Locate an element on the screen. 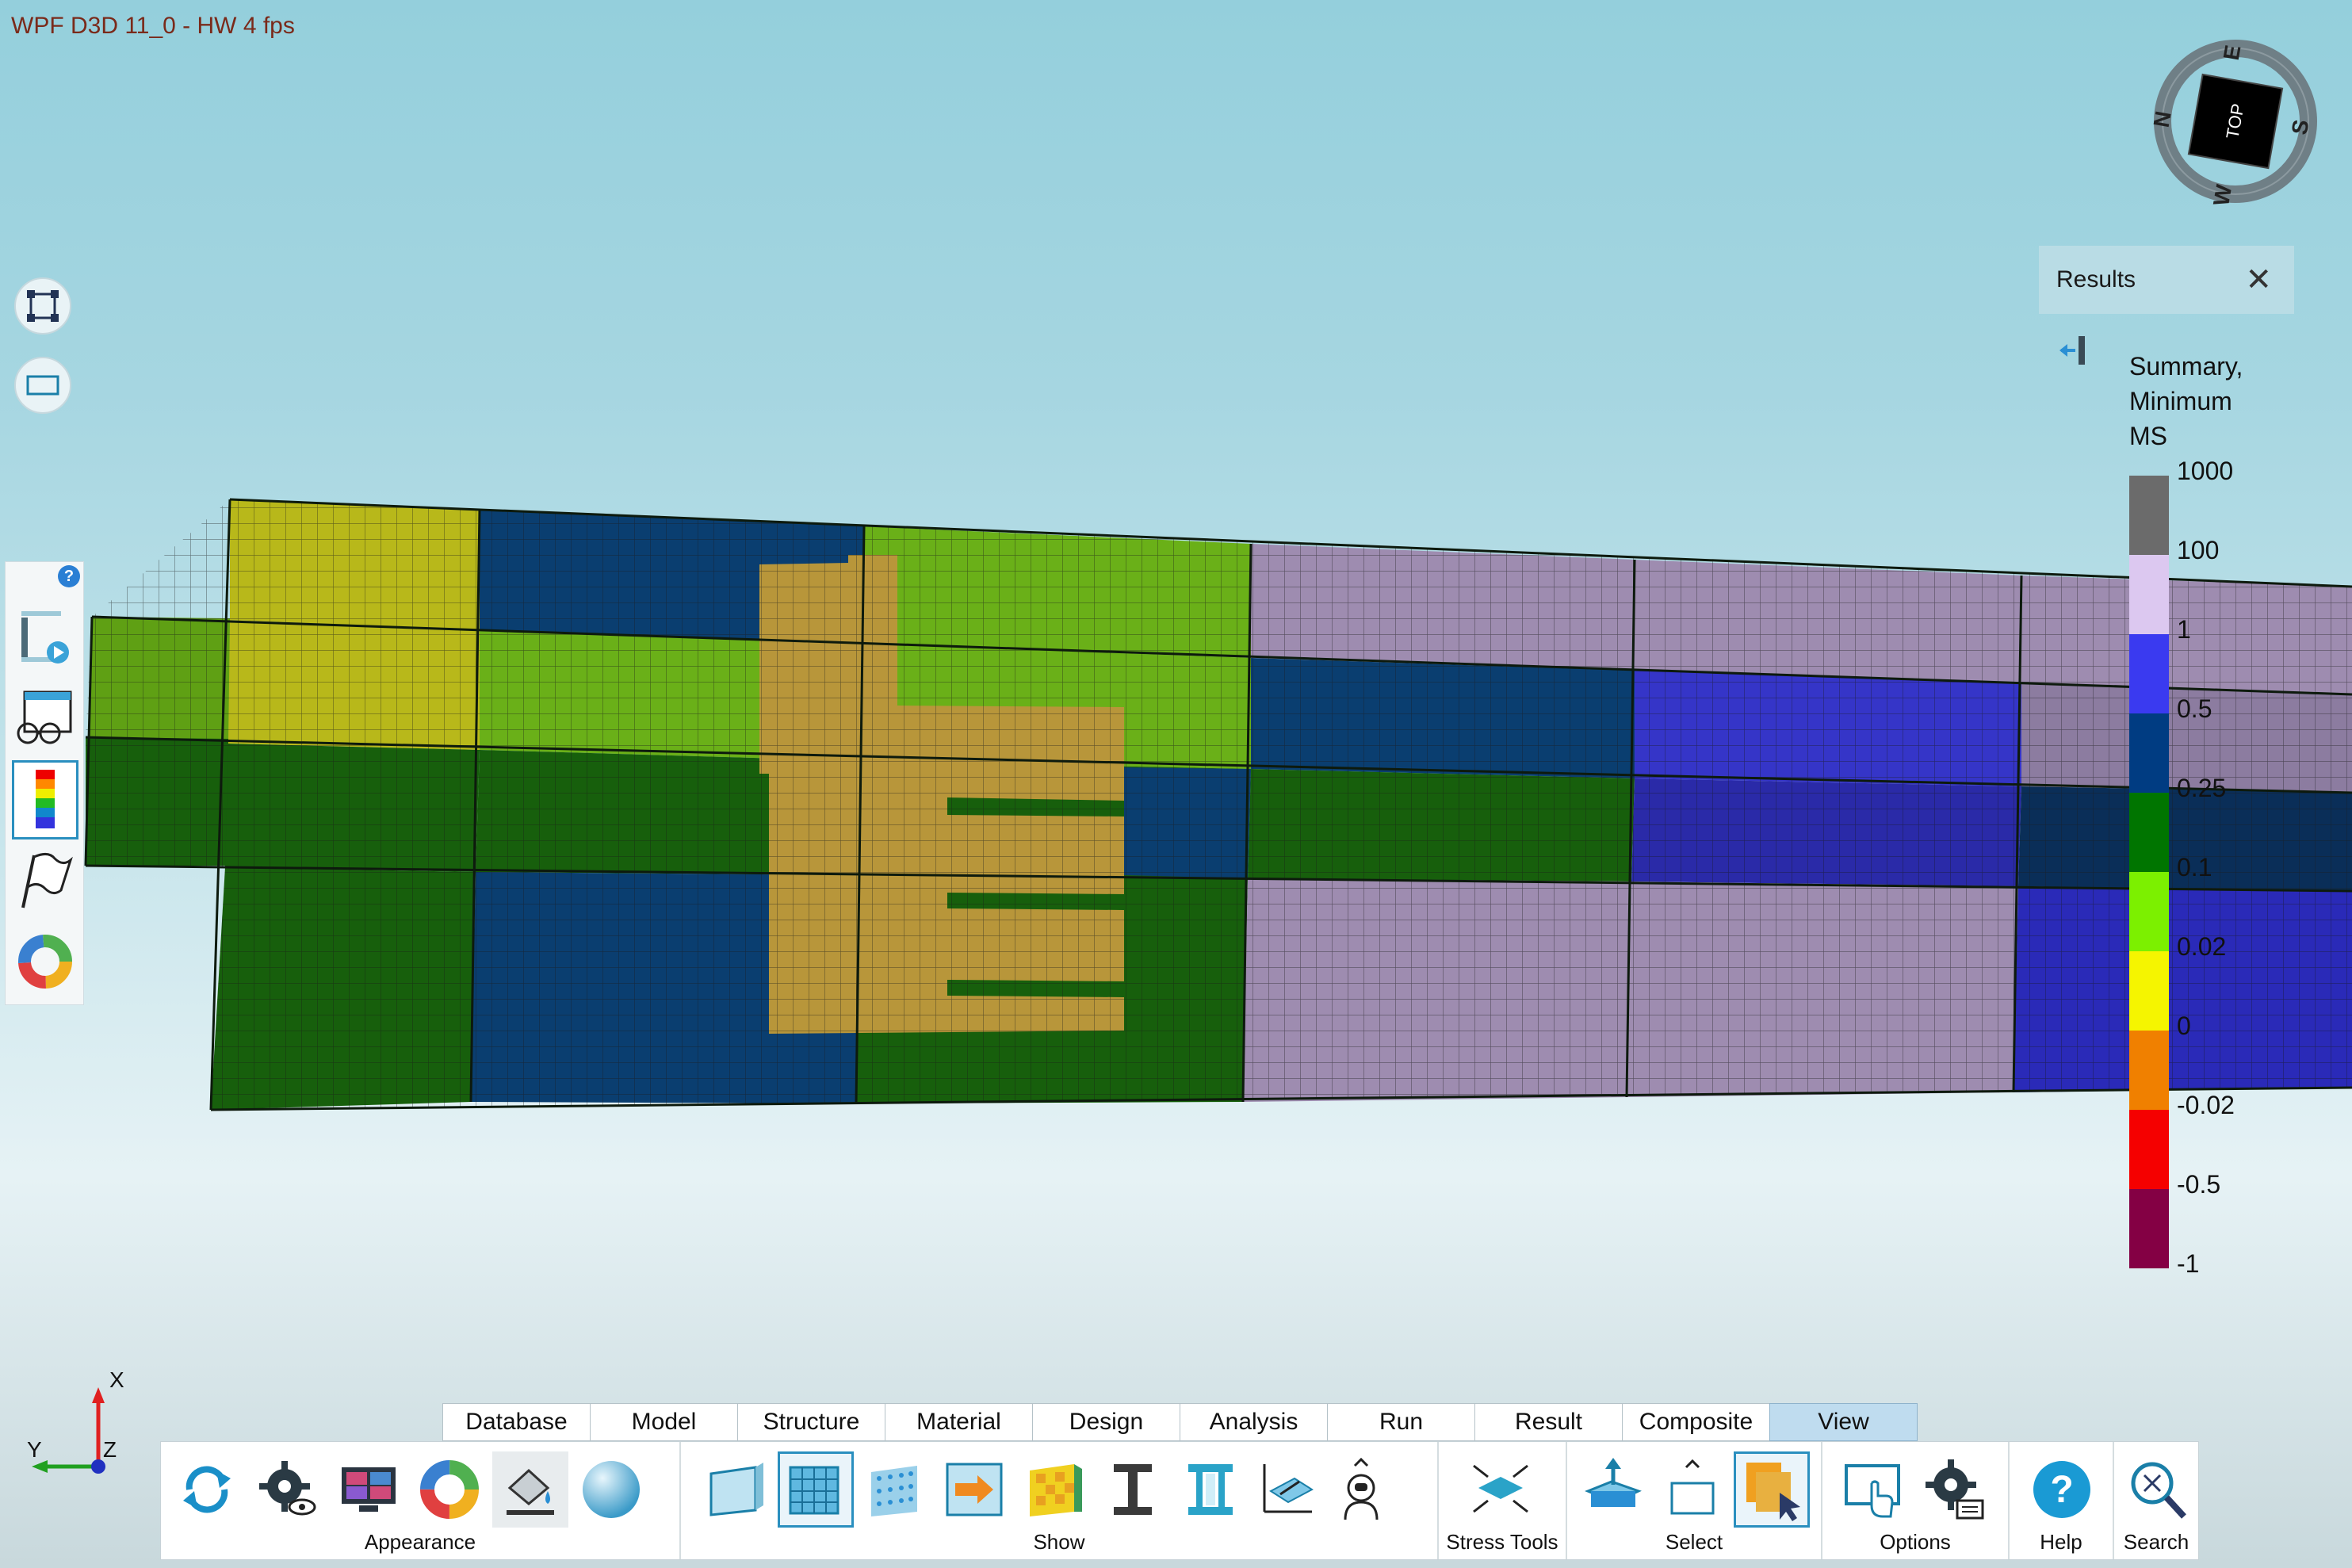  fit-view-icon is located at coordinates (43, 306).